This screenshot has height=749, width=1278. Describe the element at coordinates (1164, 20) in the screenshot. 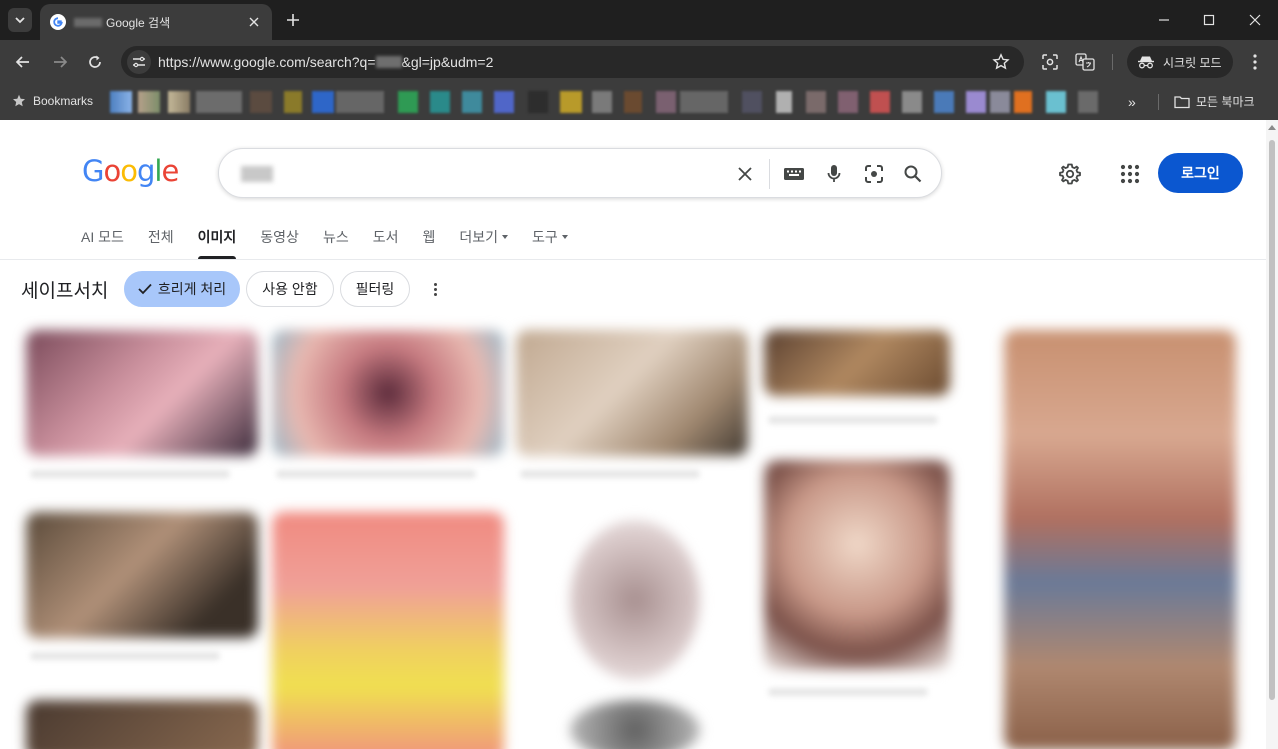

I see `minimize-icon` at that location.